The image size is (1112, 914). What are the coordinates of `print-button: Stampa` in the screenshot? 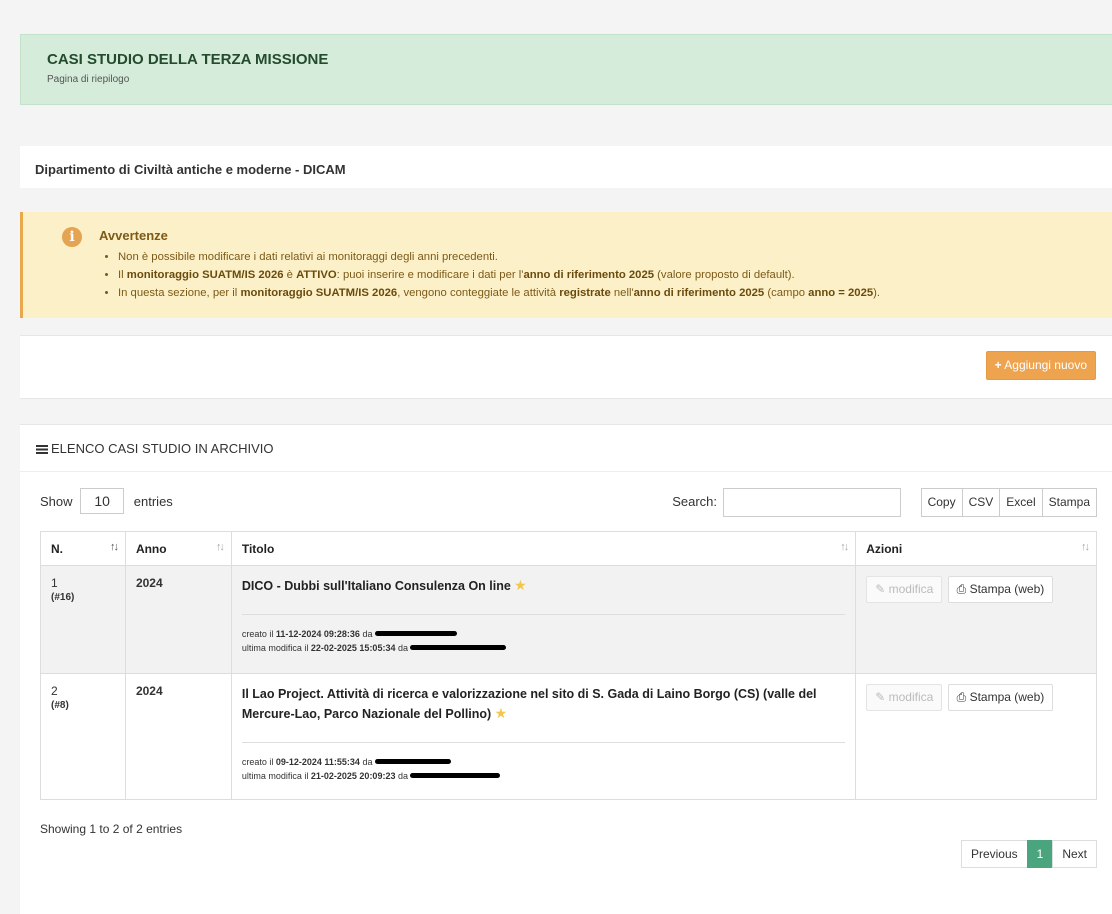 It's located at (1069, 502).